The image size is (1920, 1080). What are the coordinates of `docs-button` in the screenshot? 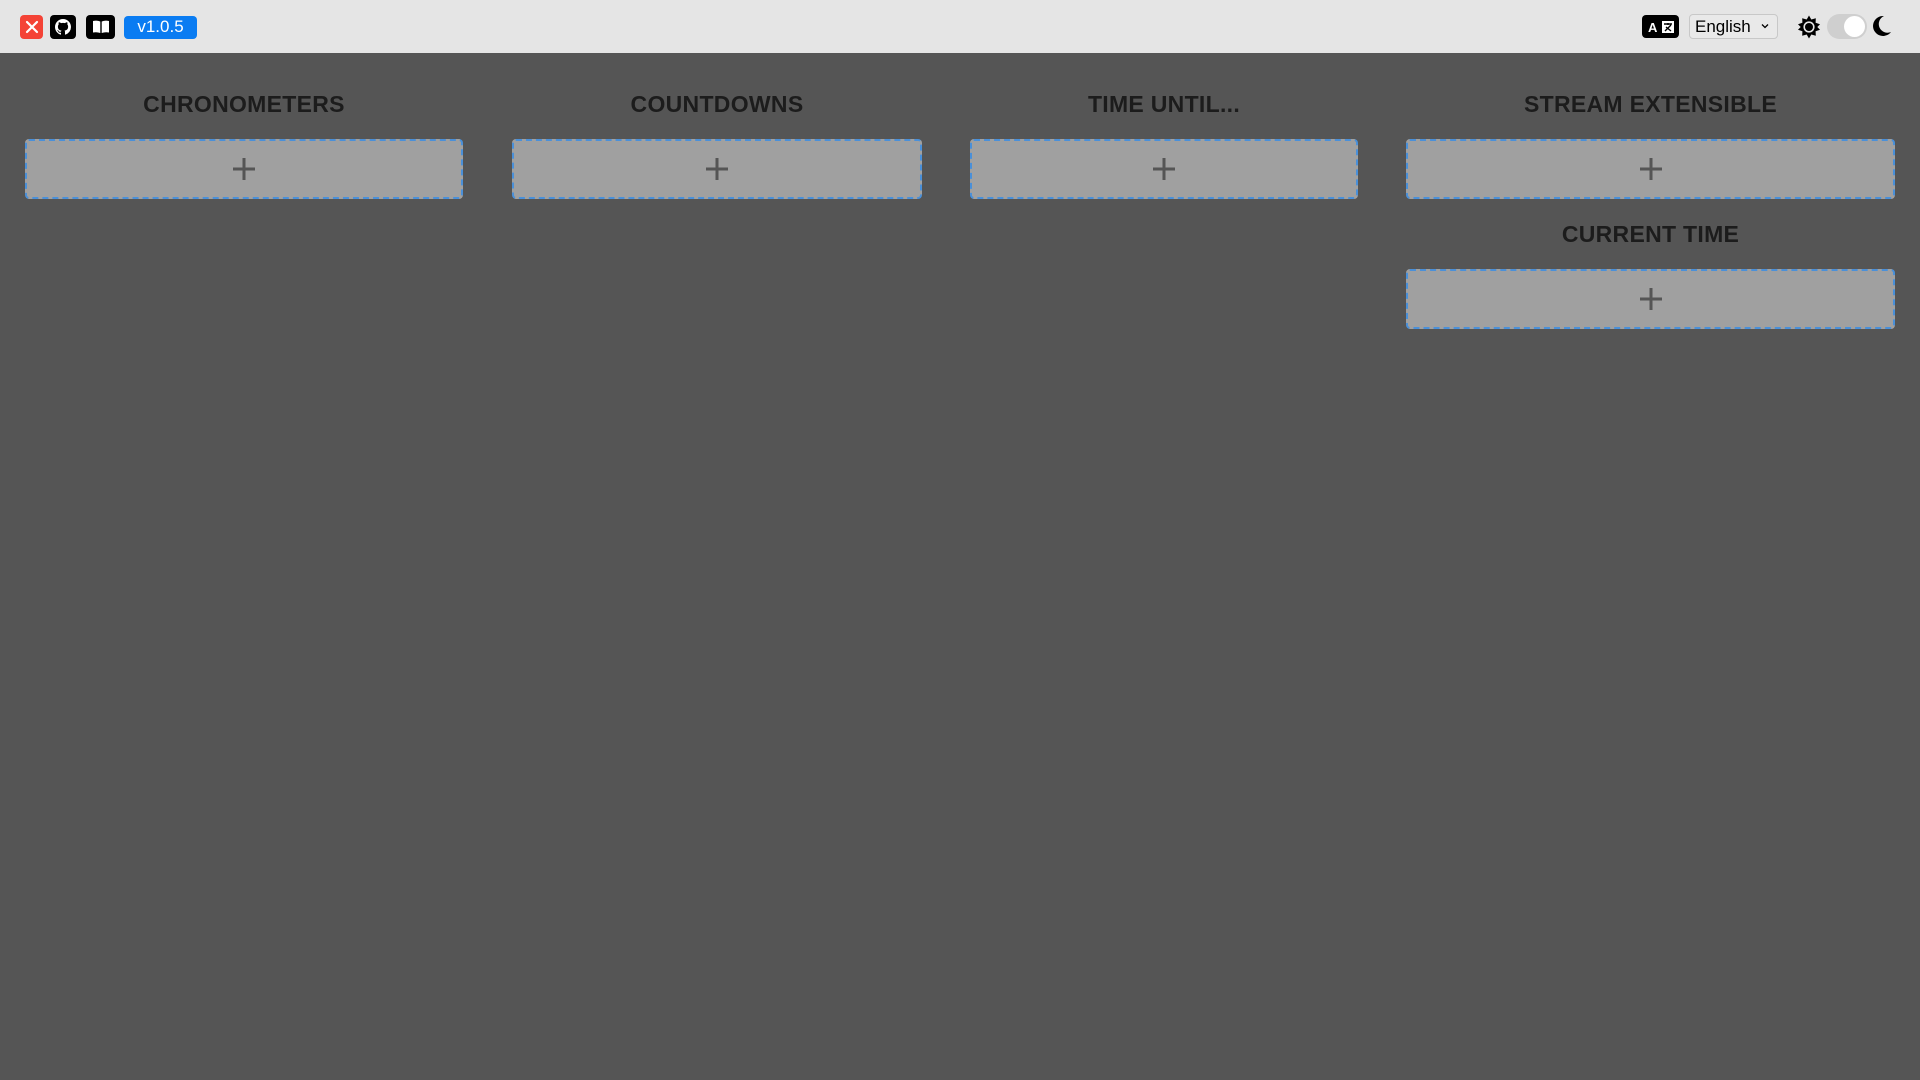 It's located at (100, 27).